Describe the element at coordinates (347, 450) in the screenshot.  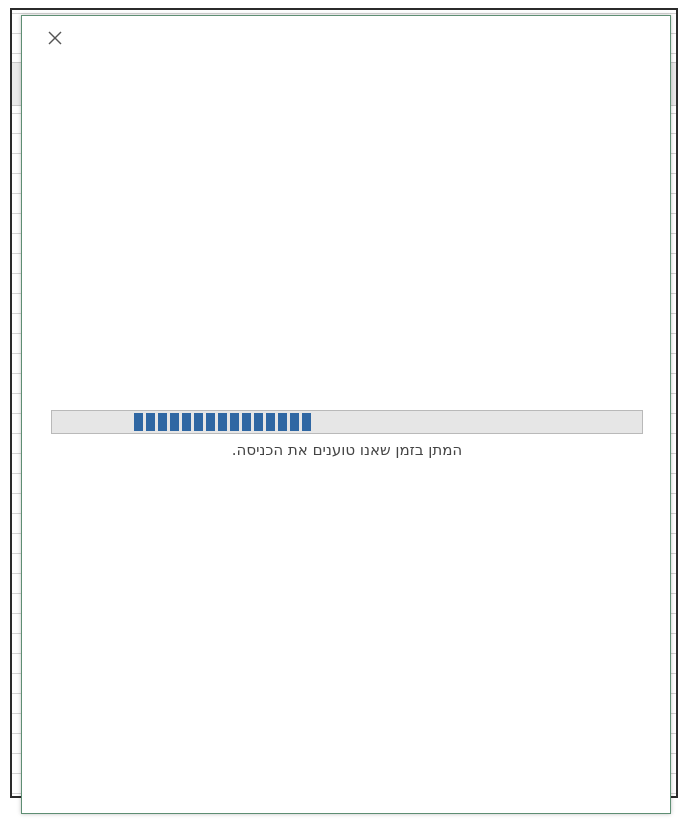
I see `status-message: המתן בזמן שאנו טוענים את הכניסה.` at that location.